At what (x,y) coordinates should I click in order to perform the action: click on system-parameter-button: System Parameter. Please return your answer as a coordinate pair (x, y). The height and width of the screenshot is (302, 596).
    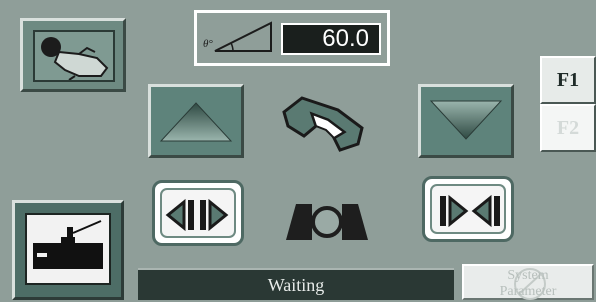
    Looking at the image, I should click on (528, 282).